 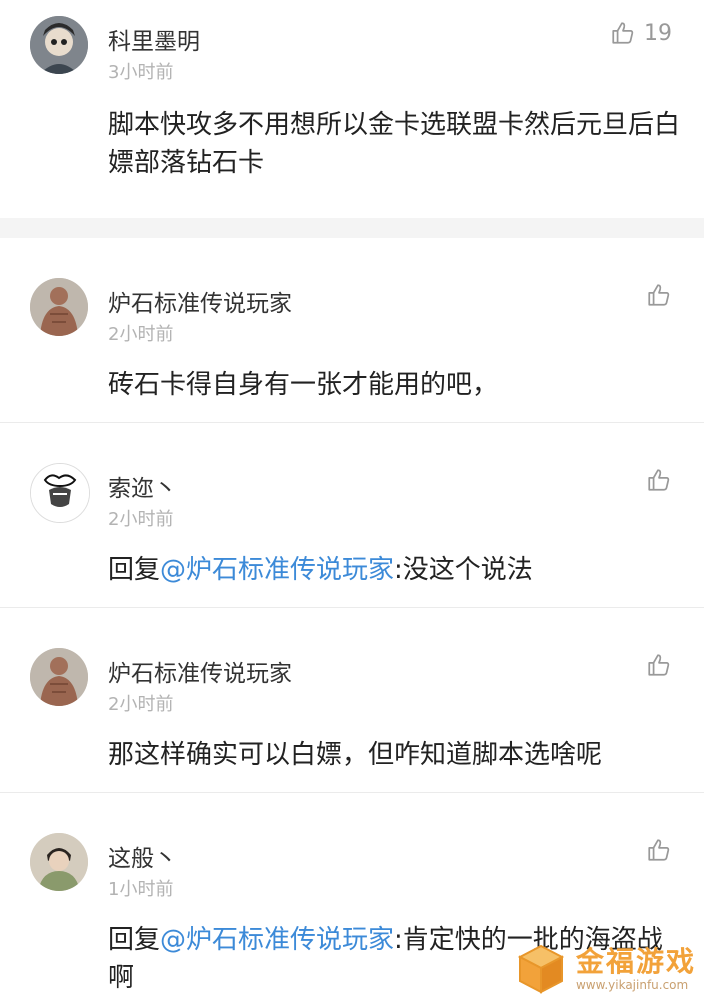 I want to click on username: 科里墨明, so click(x=154, y=39).